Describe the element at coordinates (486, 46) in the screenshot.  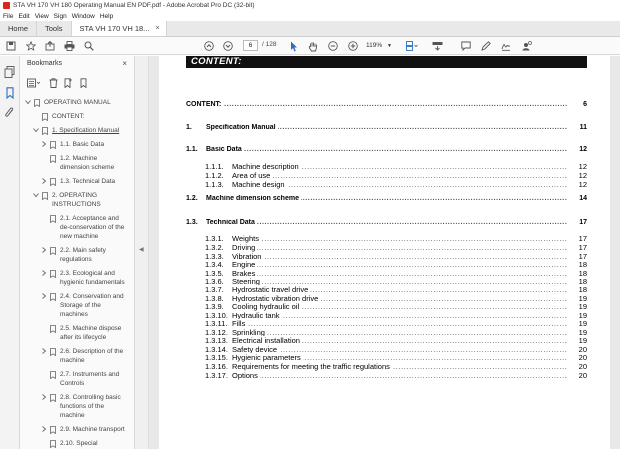
I see `pen-icon` at that location.